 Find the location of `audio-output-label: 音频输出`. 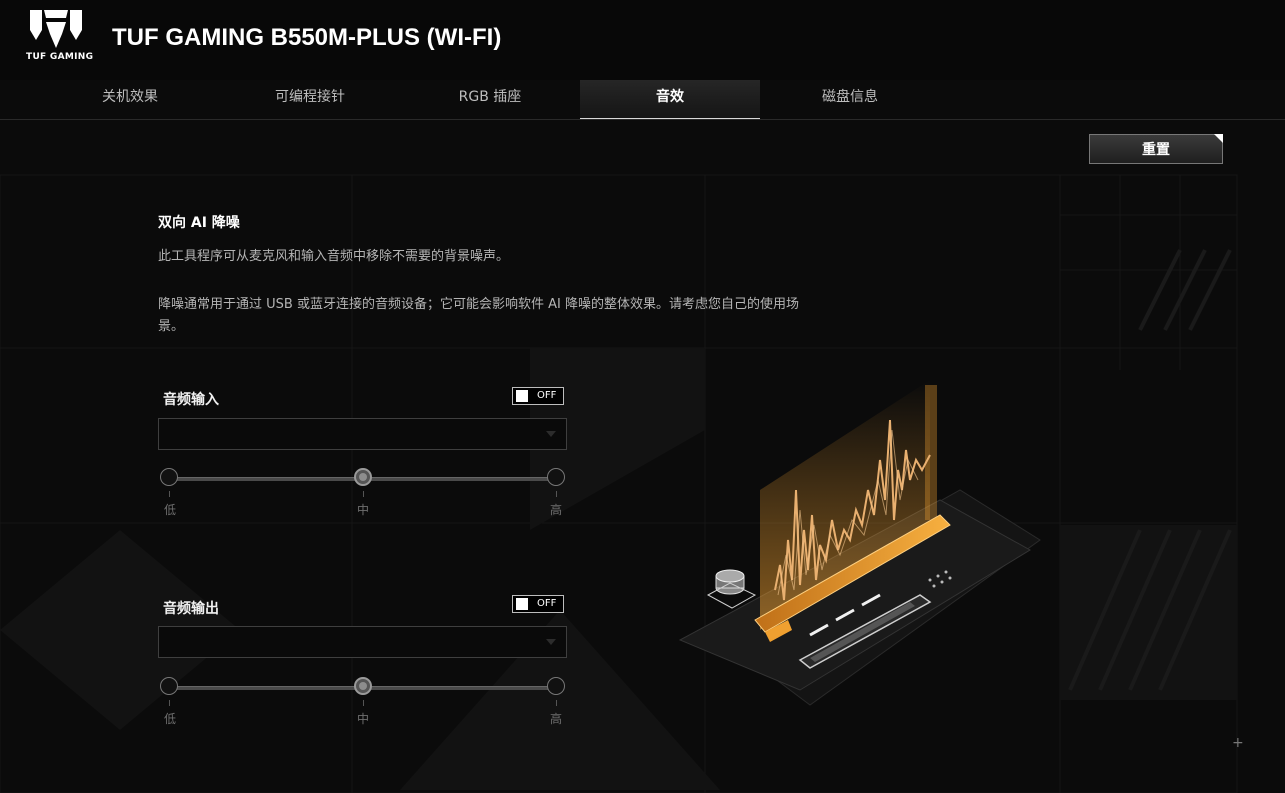

audio-output-label: 音频输出 is located at coordinates (191, 609).